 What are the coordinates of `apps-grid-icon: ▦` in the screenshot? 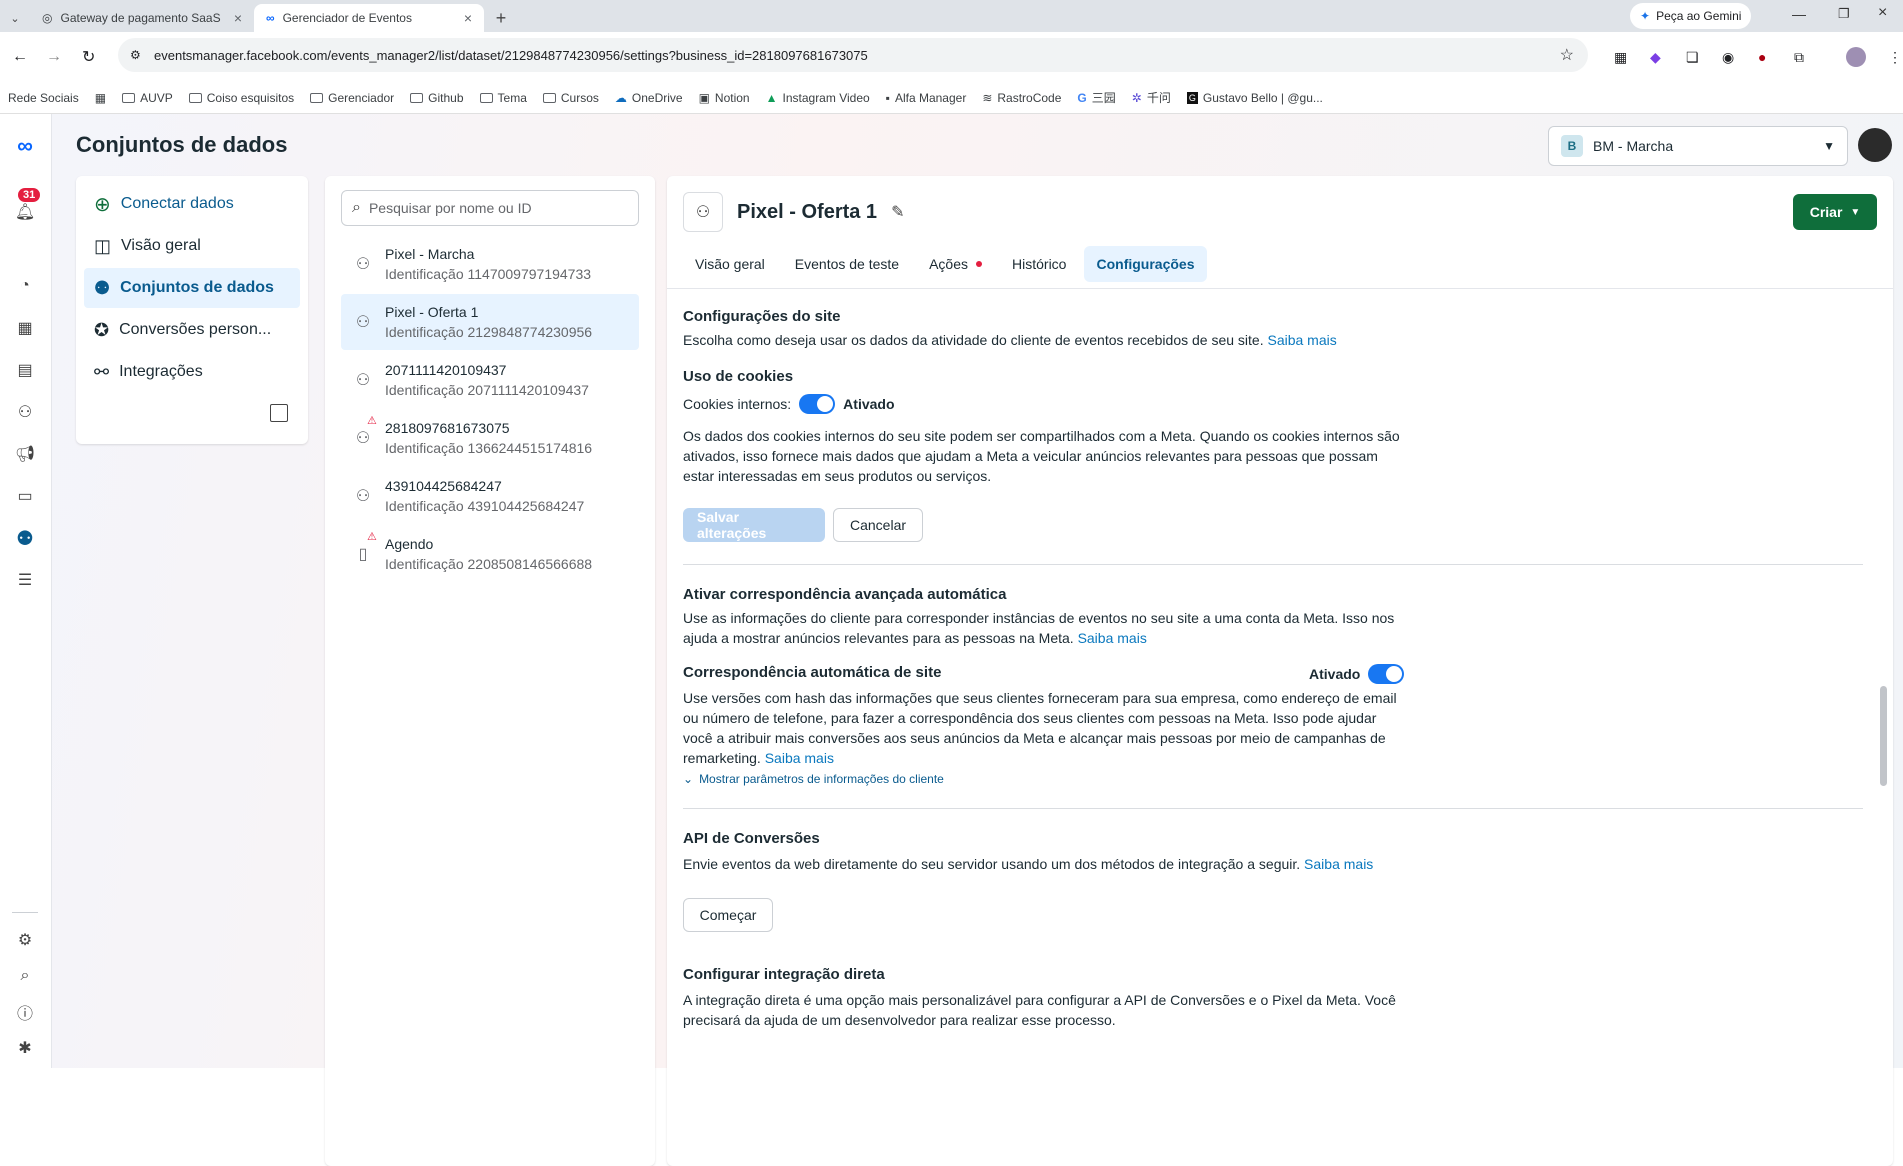 It's located at (100, 98).